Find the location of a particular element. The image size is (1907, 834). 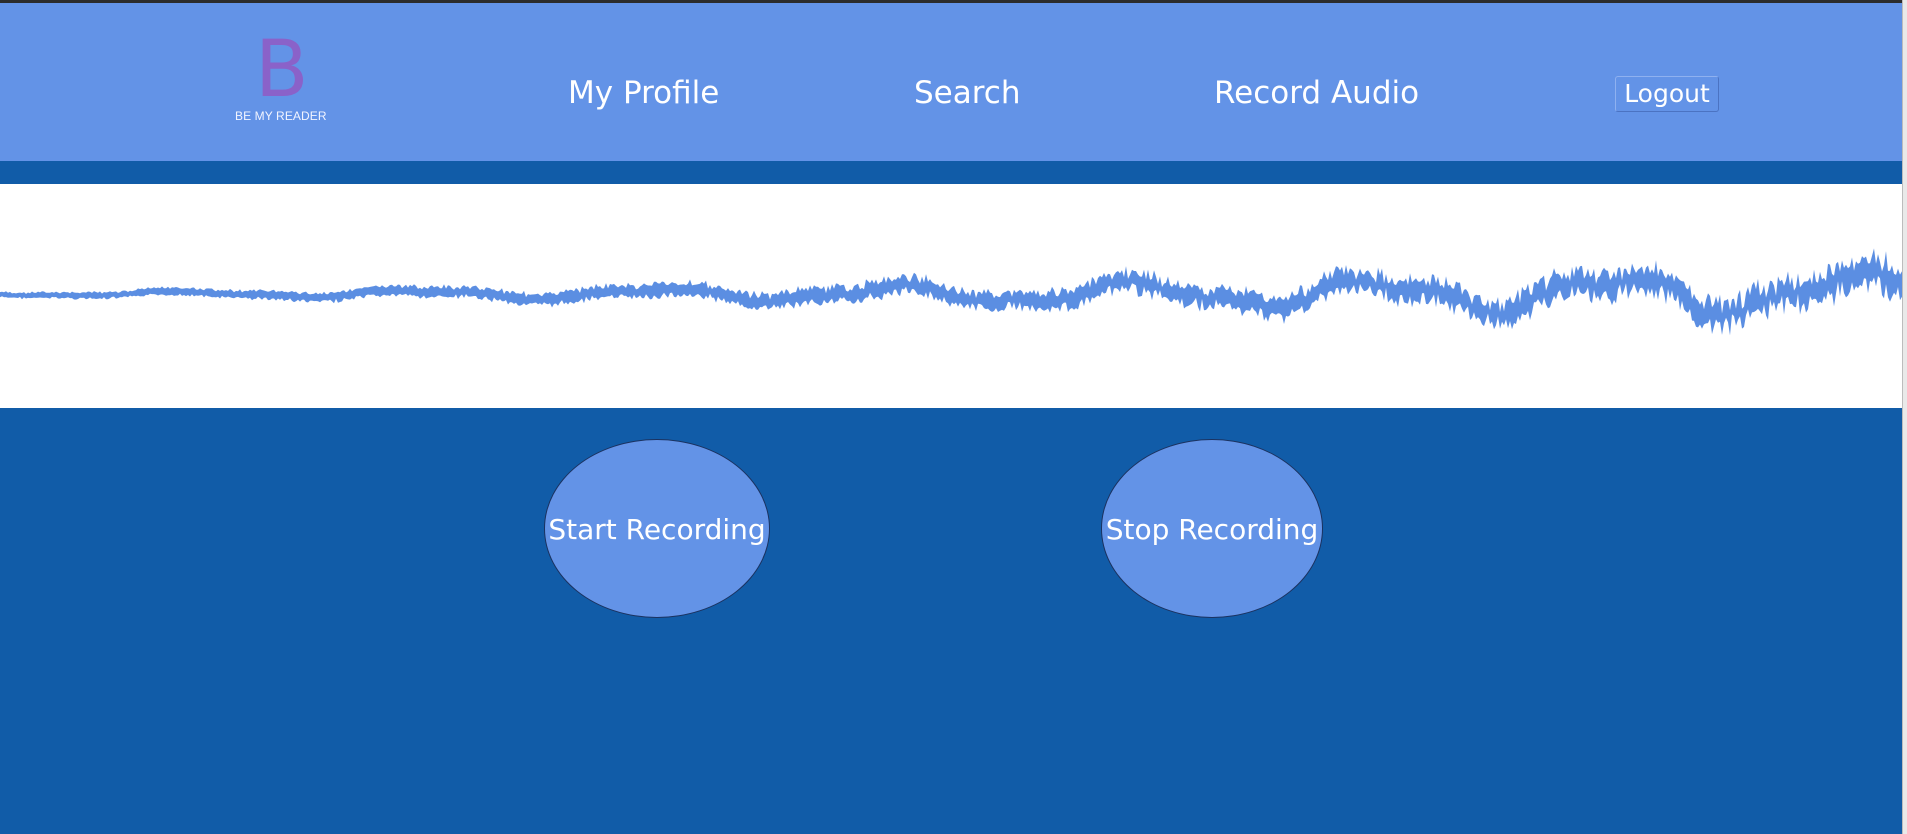

nav-search: Search is located at coordinates (967, 93).